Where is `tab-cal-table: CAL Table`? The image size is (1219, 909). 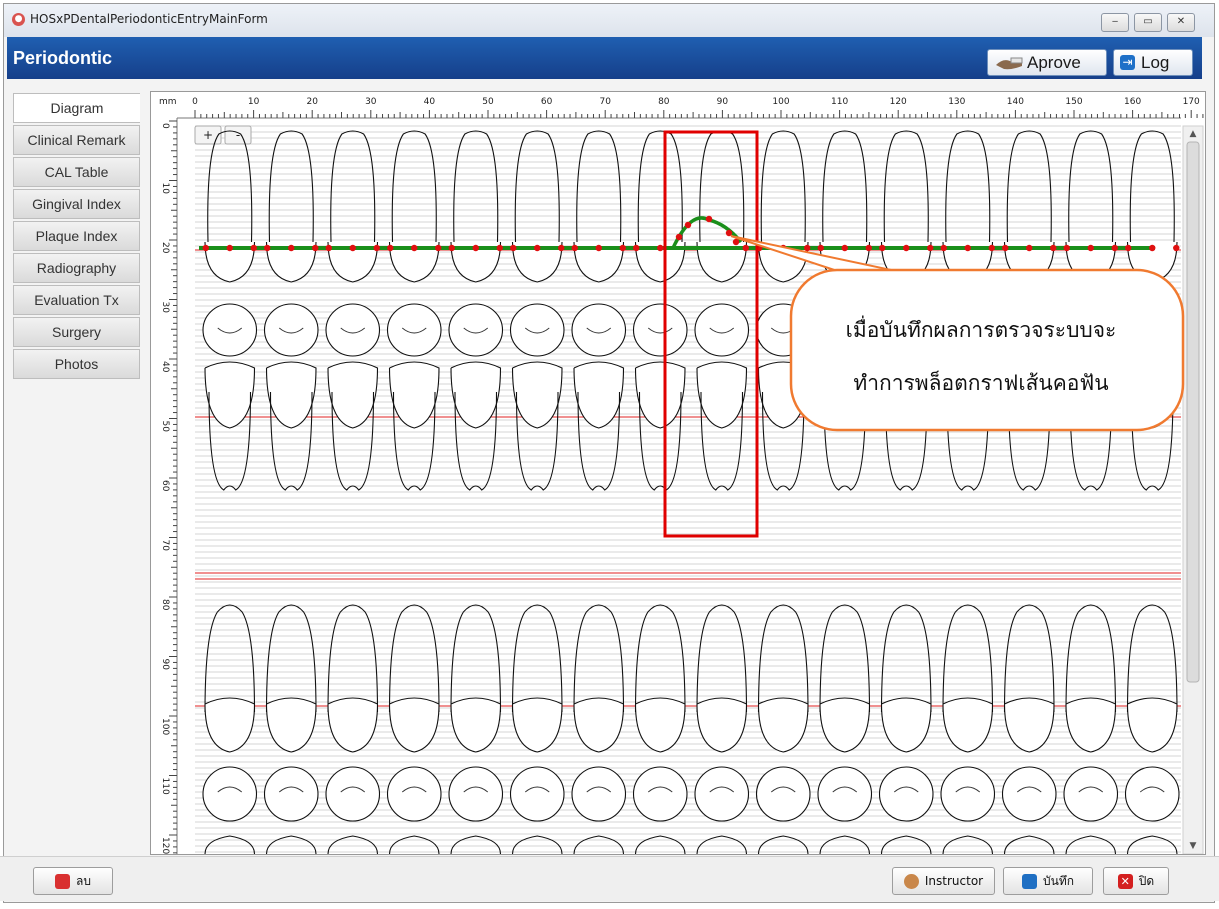 tab-cal-table: CAL Table is located at coordinates (76, 172).